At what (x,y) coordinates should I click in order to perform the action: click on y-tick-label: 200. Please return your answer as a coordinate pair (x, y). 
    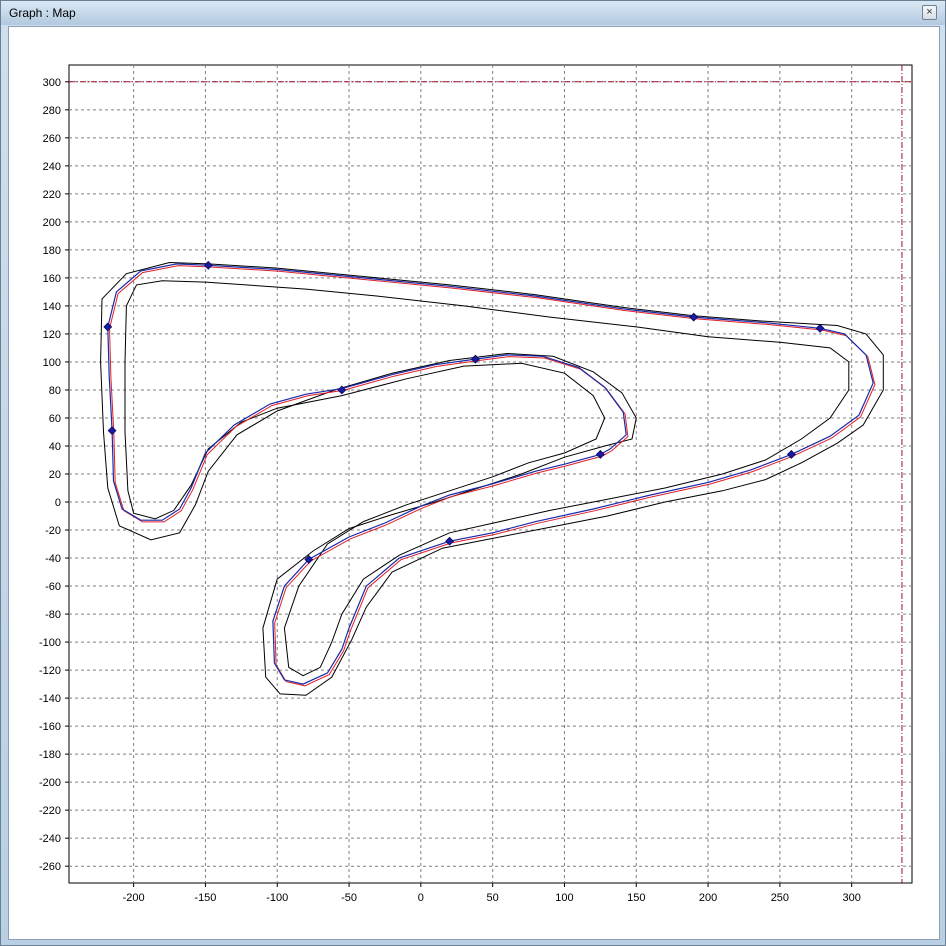
    Looking at the image, I should click on (52, 223).